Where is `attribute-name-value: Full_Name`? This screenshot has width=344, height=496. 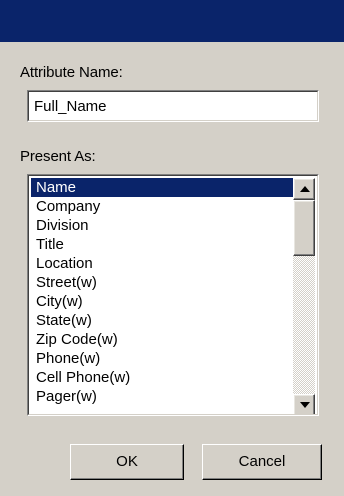
attribute-name-value: Full_Name is located at coordinates (70, 106).